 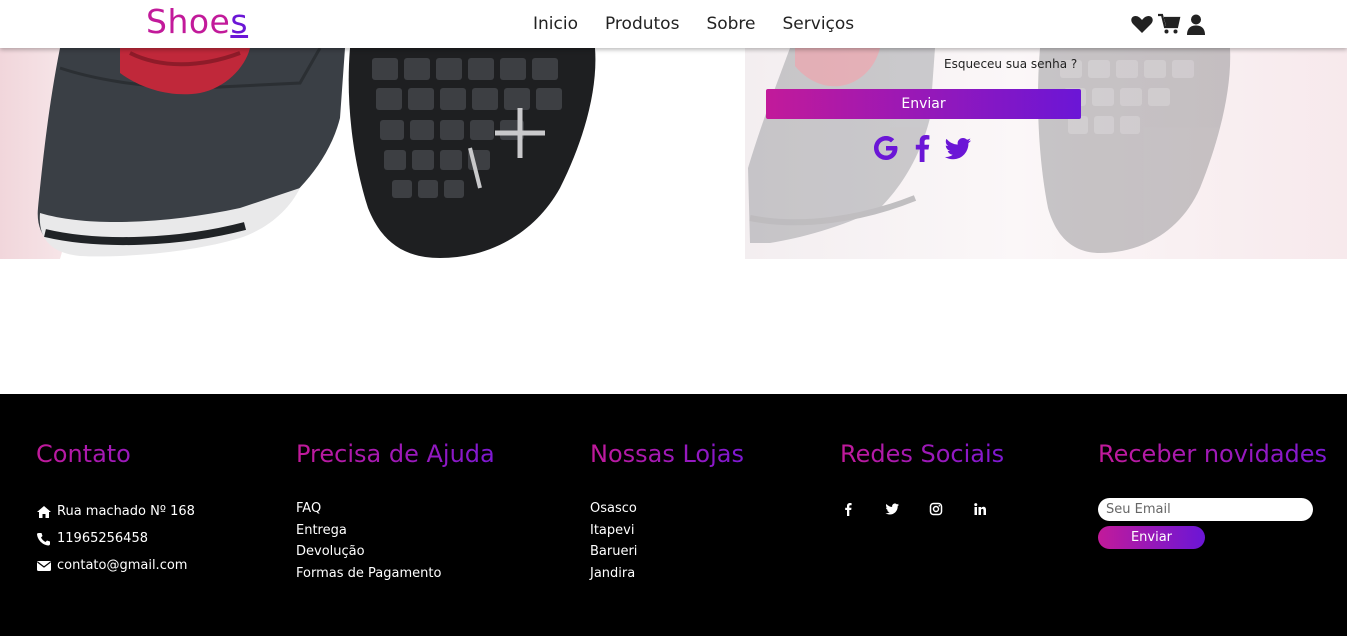 I want to click on social-login-icons, so click(x=922, y=148).